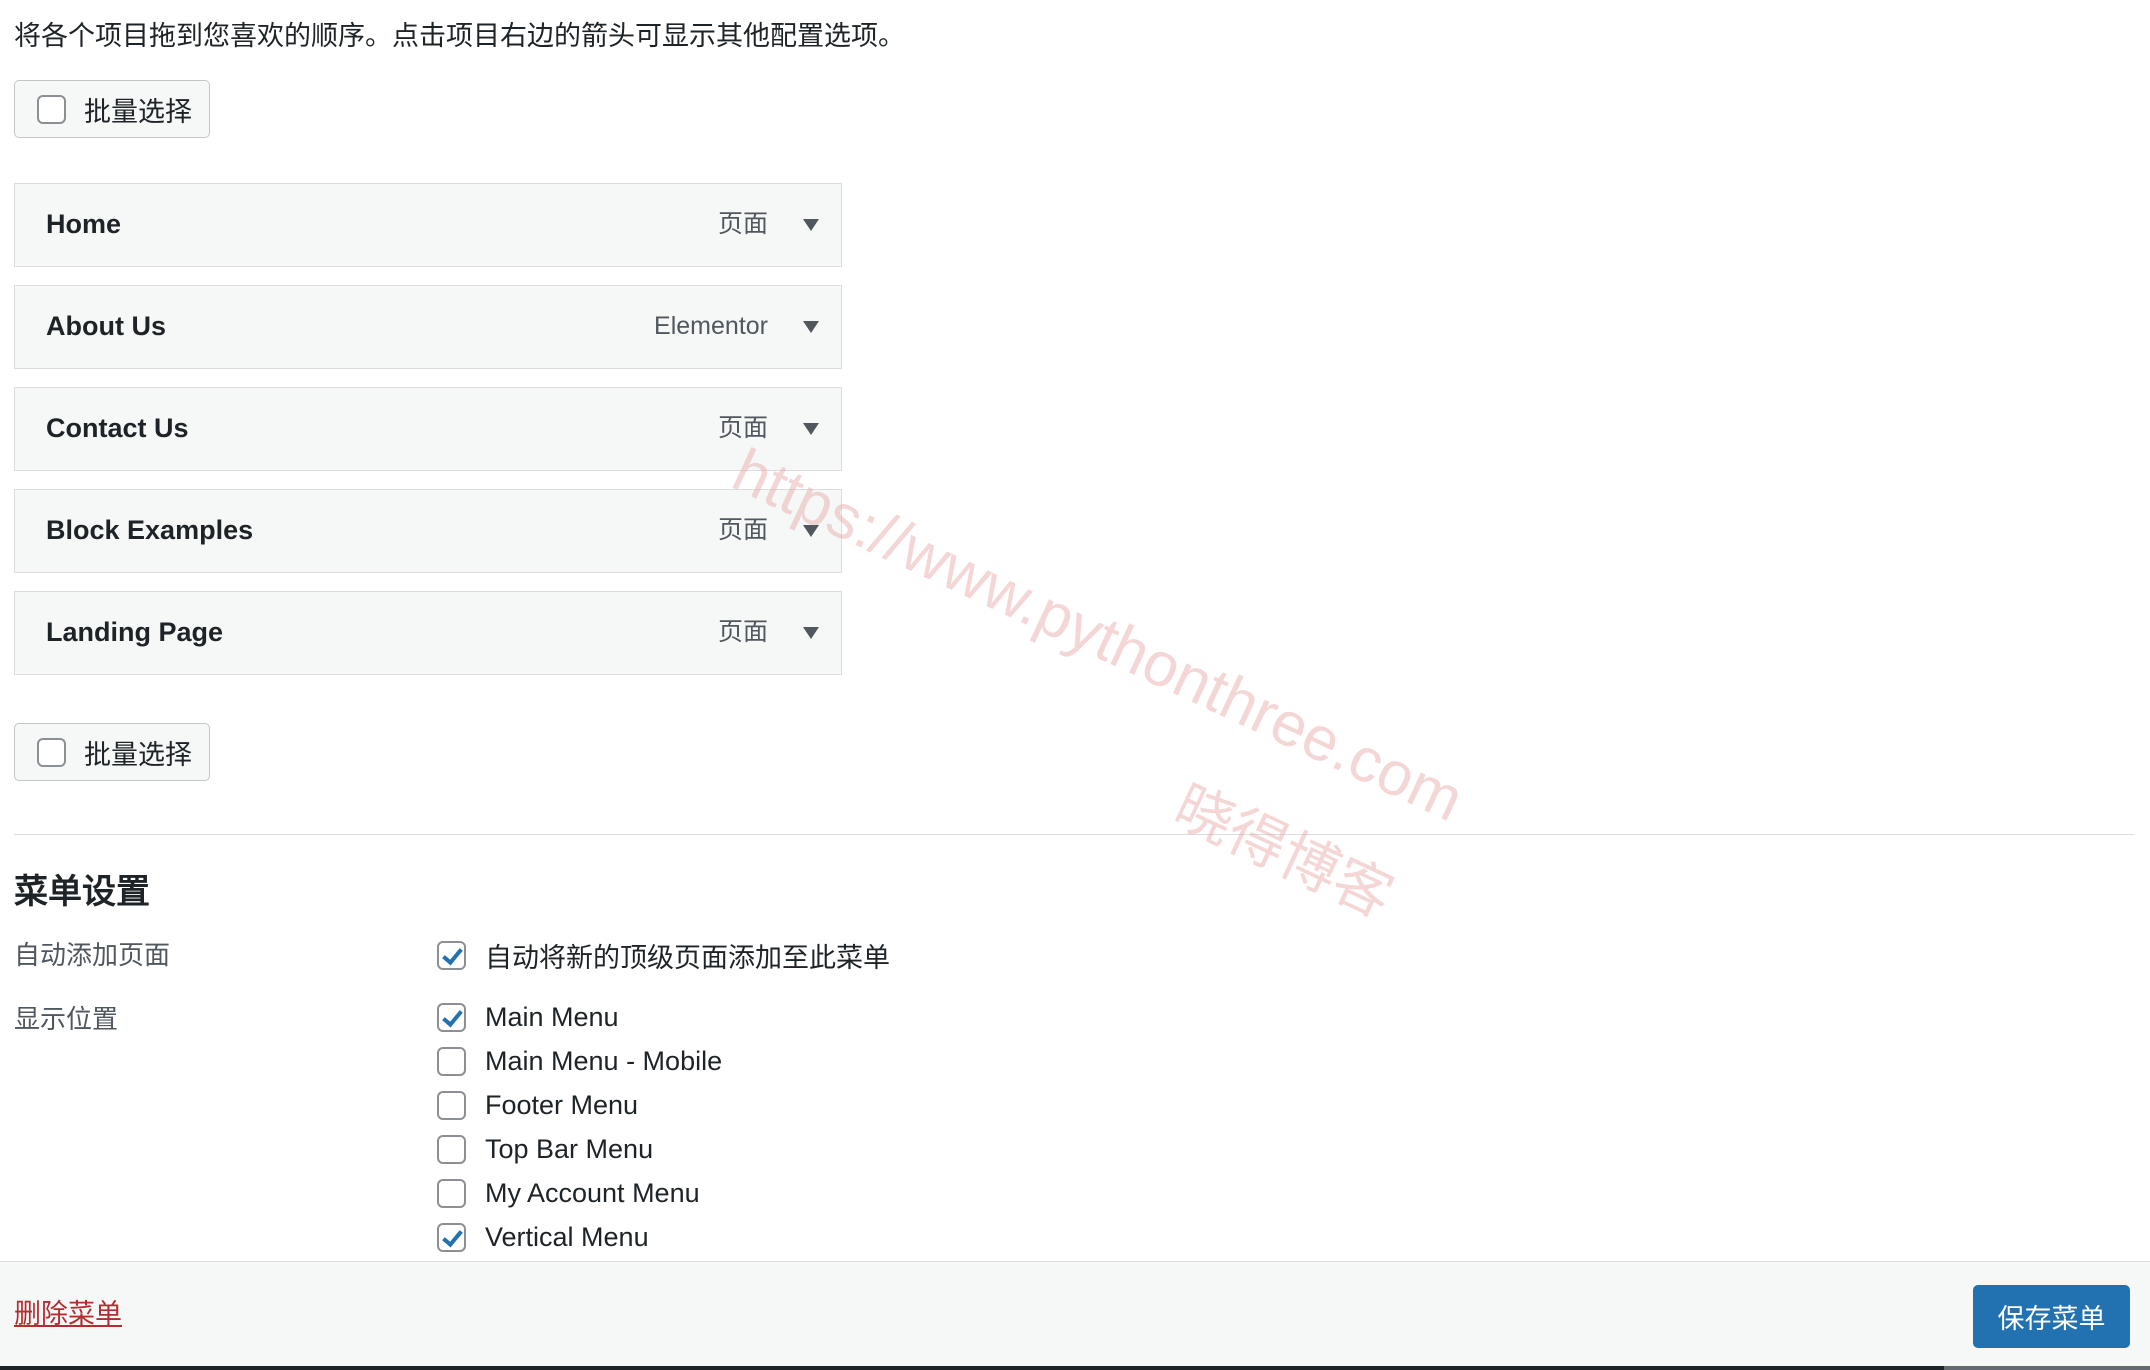  What do you see at coordinates (68, 1311) in the screenshot?
I see `delete-menu-link: 删除菜单` at bounding box center [68, 1311].